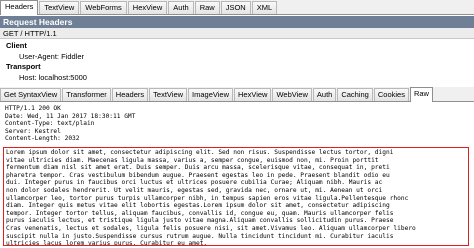 This screenshot has width=474, height=248. What do you see at coordinates (207, 7) in the screenshot?
I see `request-tab-raw: Raw` at bounding box center [207, 7].